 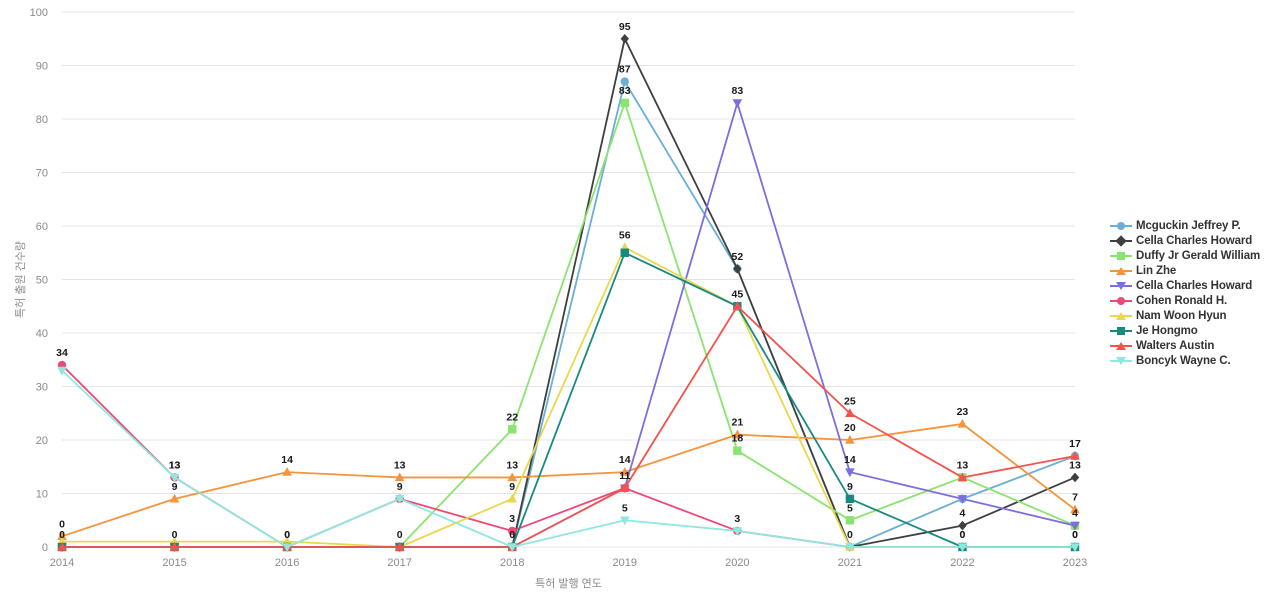 What do you see at coordinates (42, 334) in the screenshot?
I see `y-tick-label: 40` at bounding box center [42, 334].